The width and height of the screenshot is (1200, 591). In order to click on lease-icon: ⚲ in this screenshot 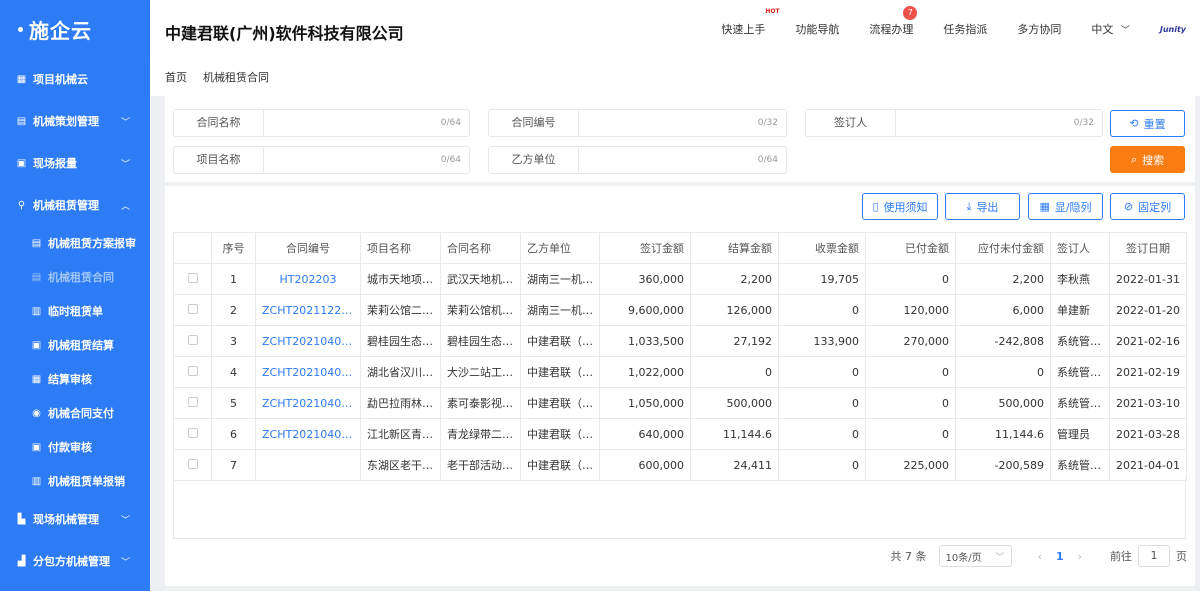, I will do `click(21, 205)`.